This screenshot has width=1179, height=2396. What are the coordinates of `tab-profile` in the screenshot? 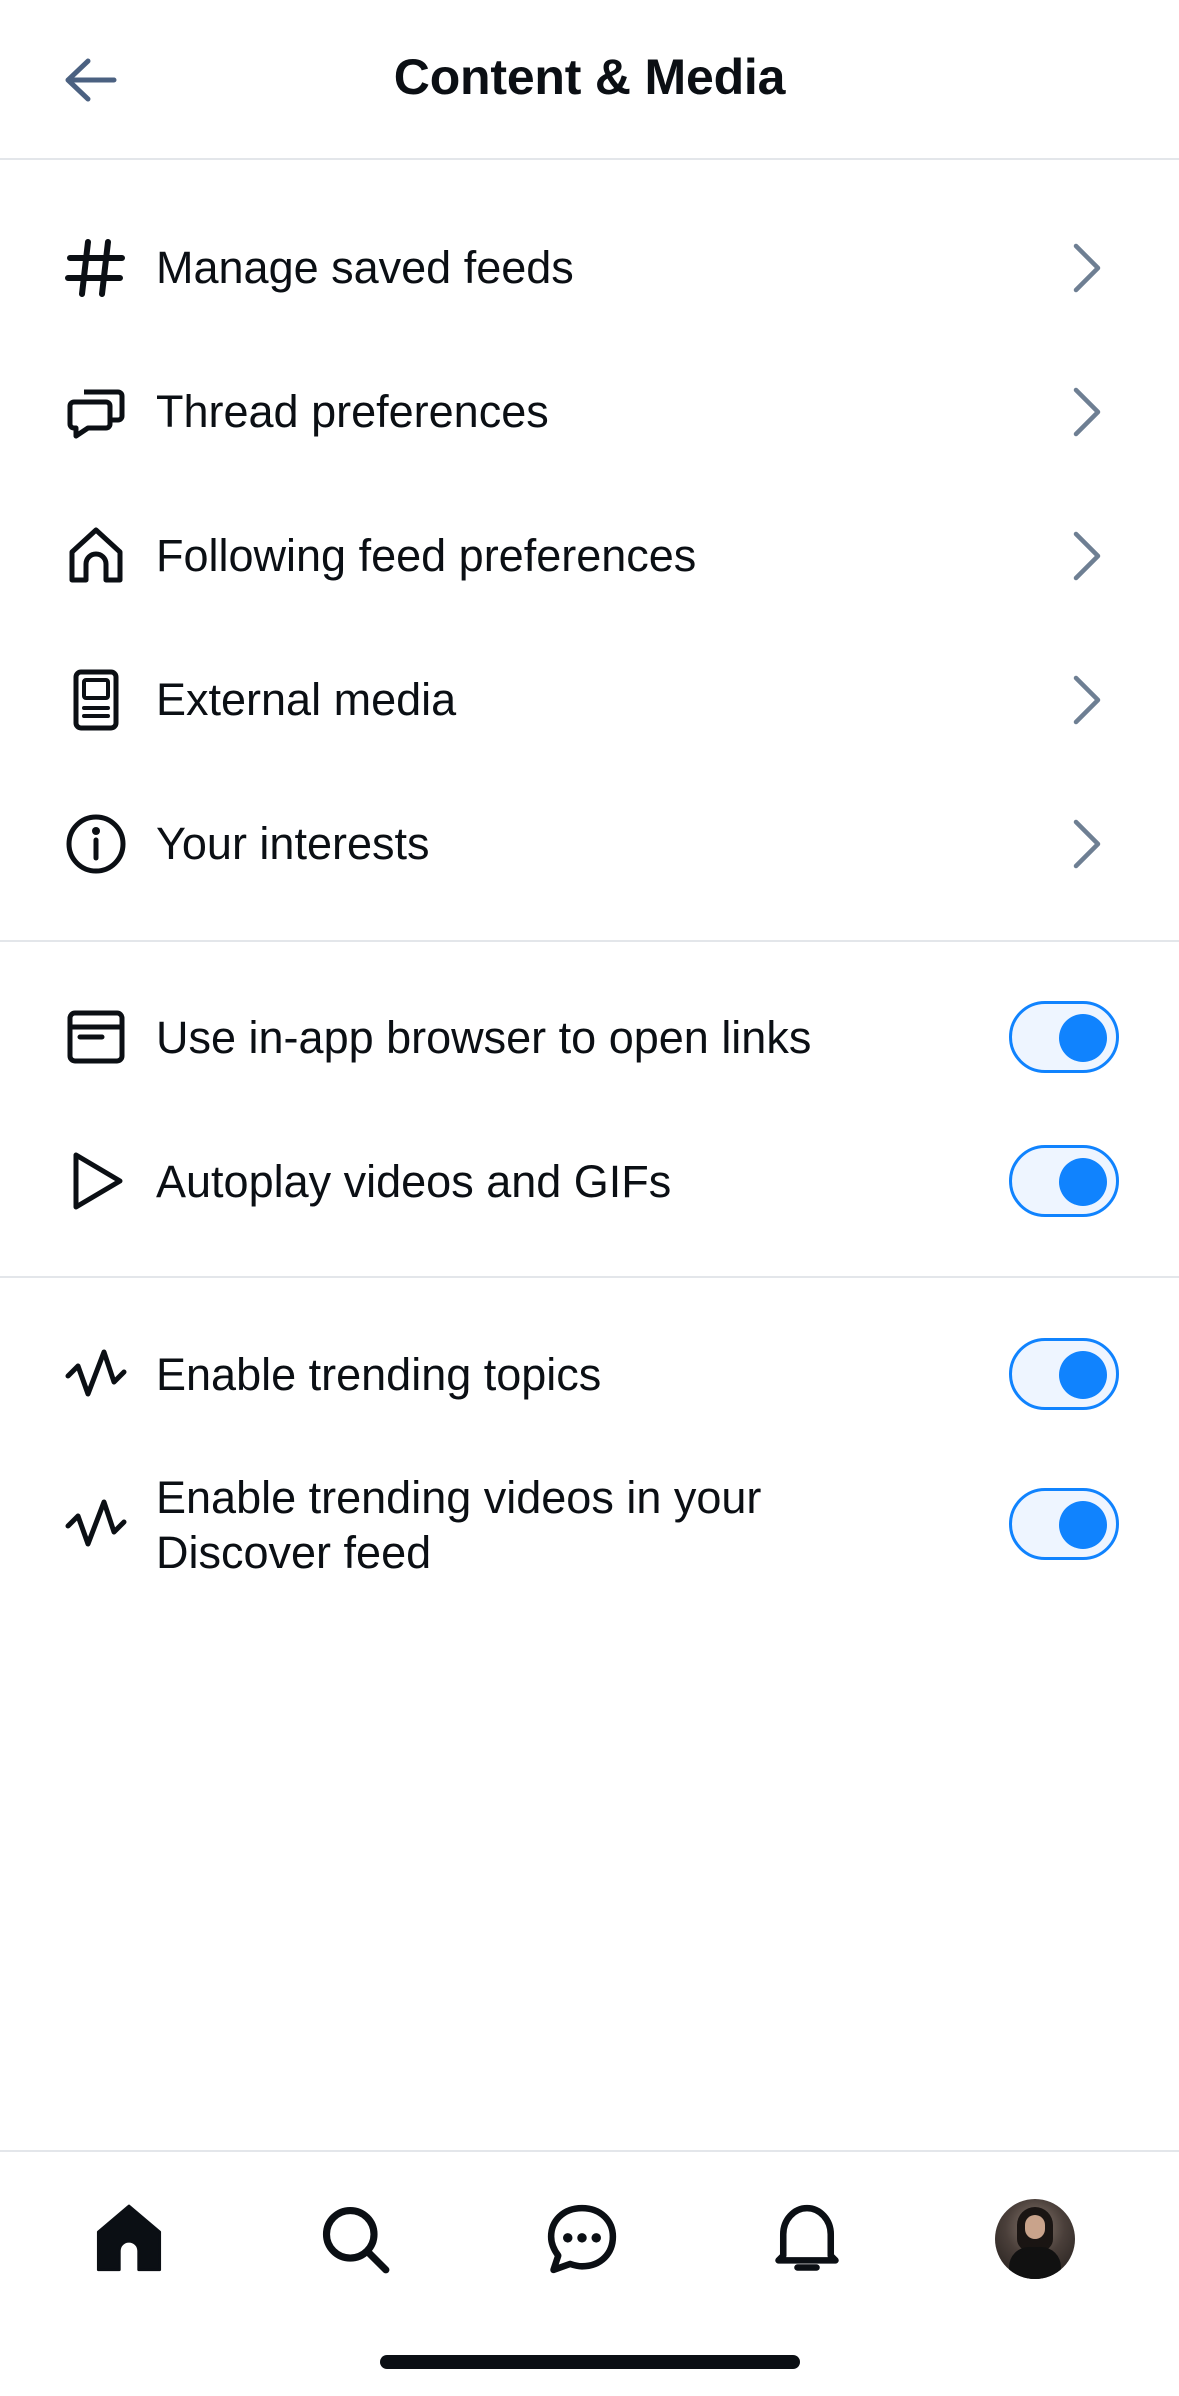 It's located at (1035, 2239).